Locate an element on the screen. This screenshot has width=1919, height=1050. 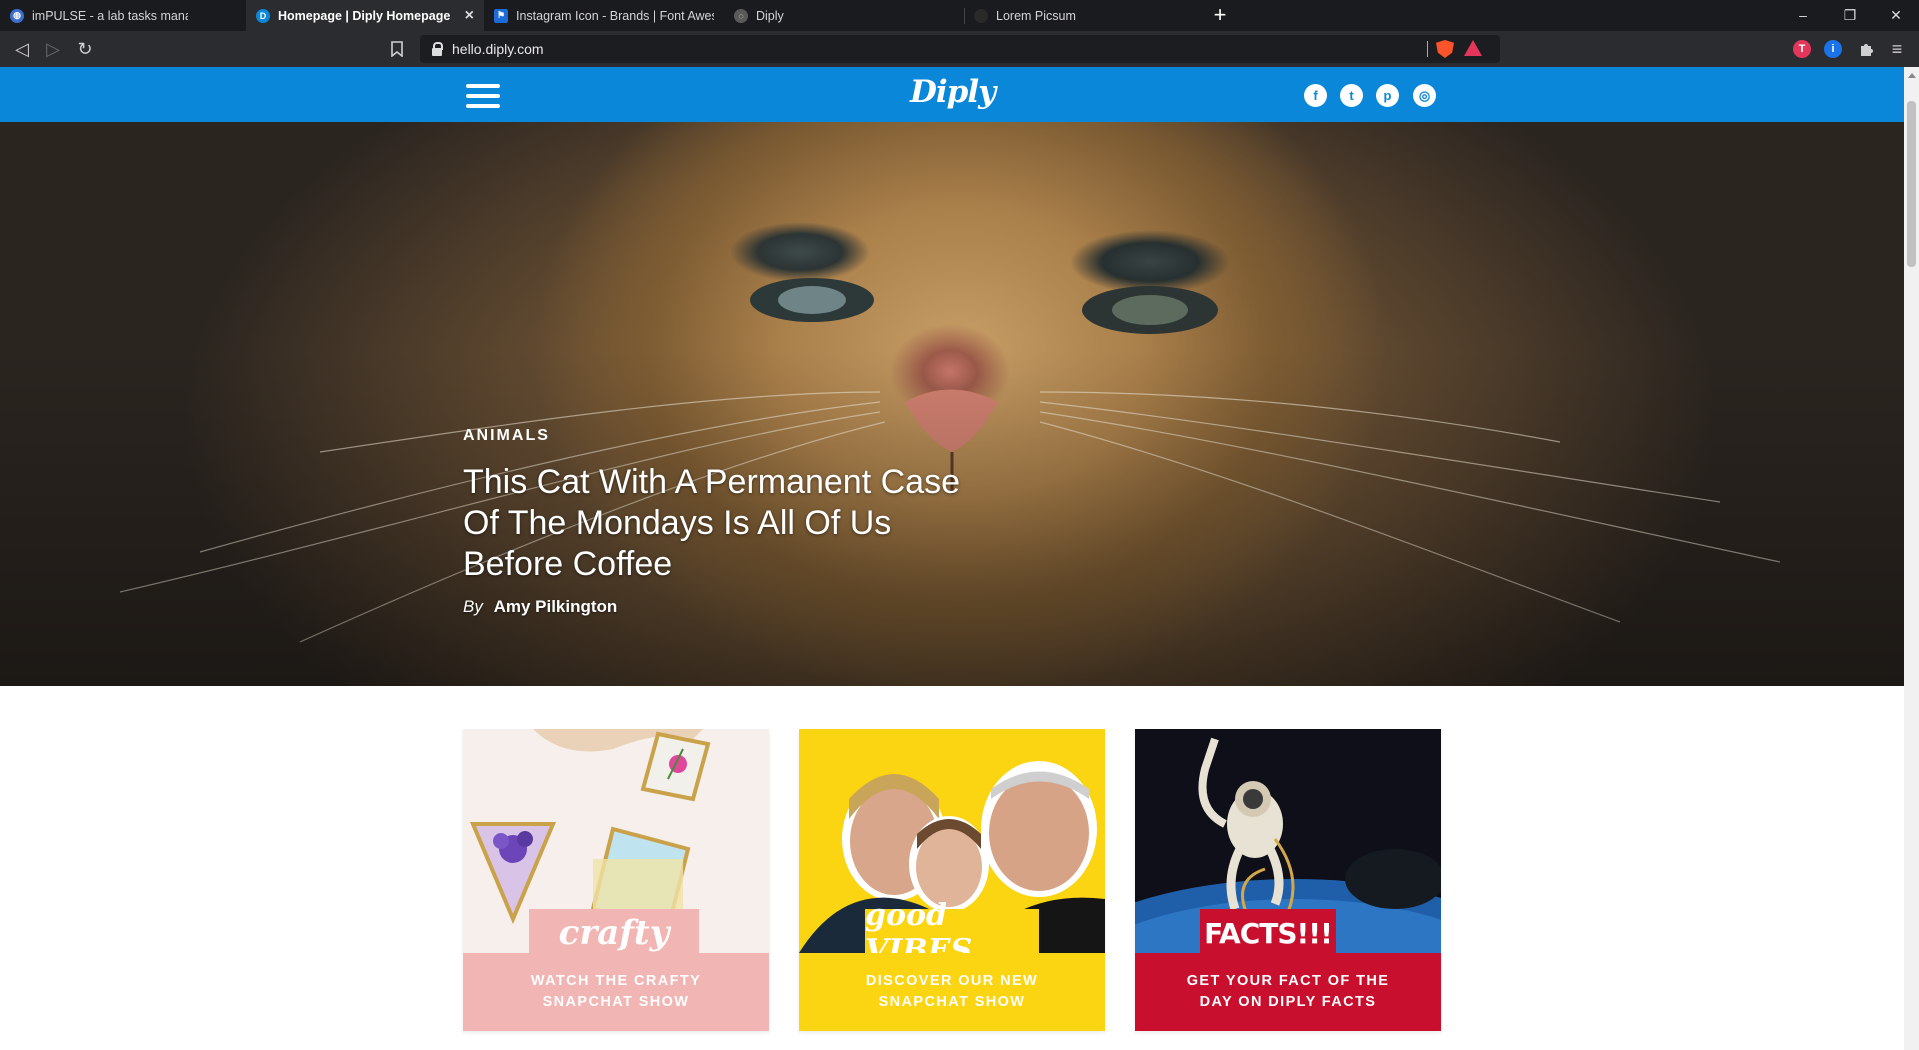
bookmark-icon is located at coordinates (397, 49).